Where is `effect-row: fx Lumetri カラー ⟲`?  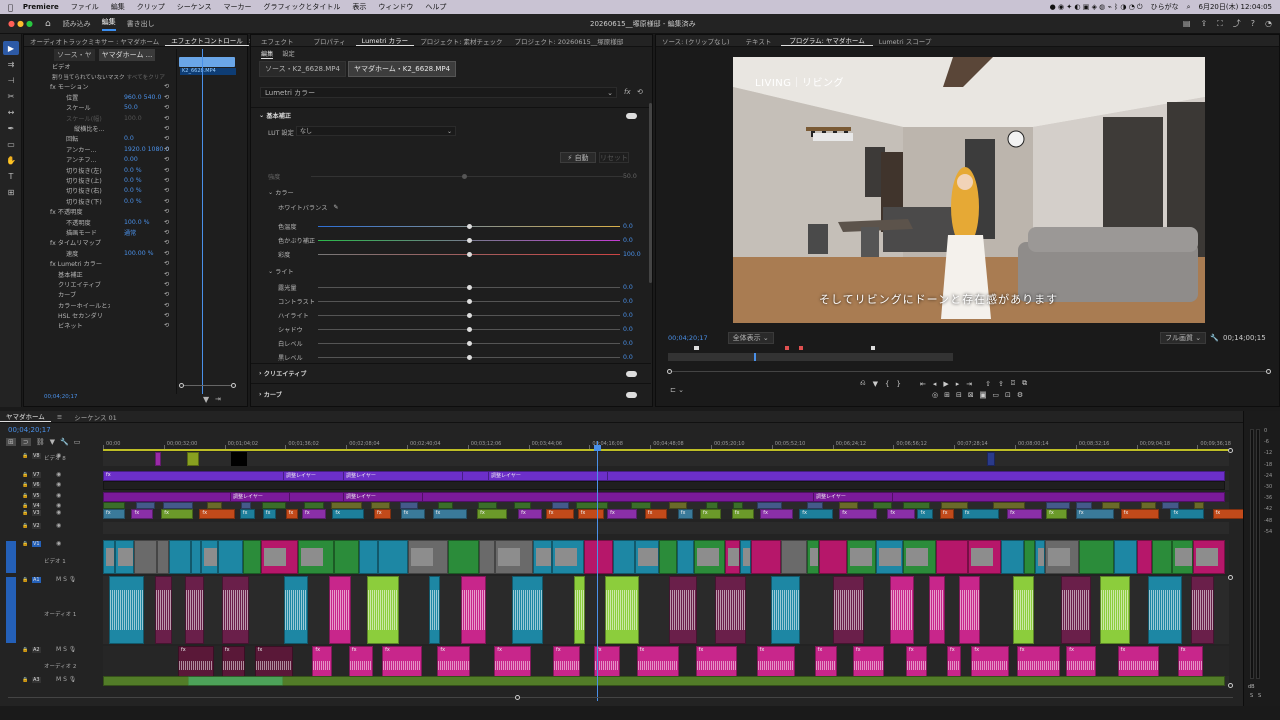
effect-row: fx Lumetri カラー ⟲ is located at coordinates (99, 263).